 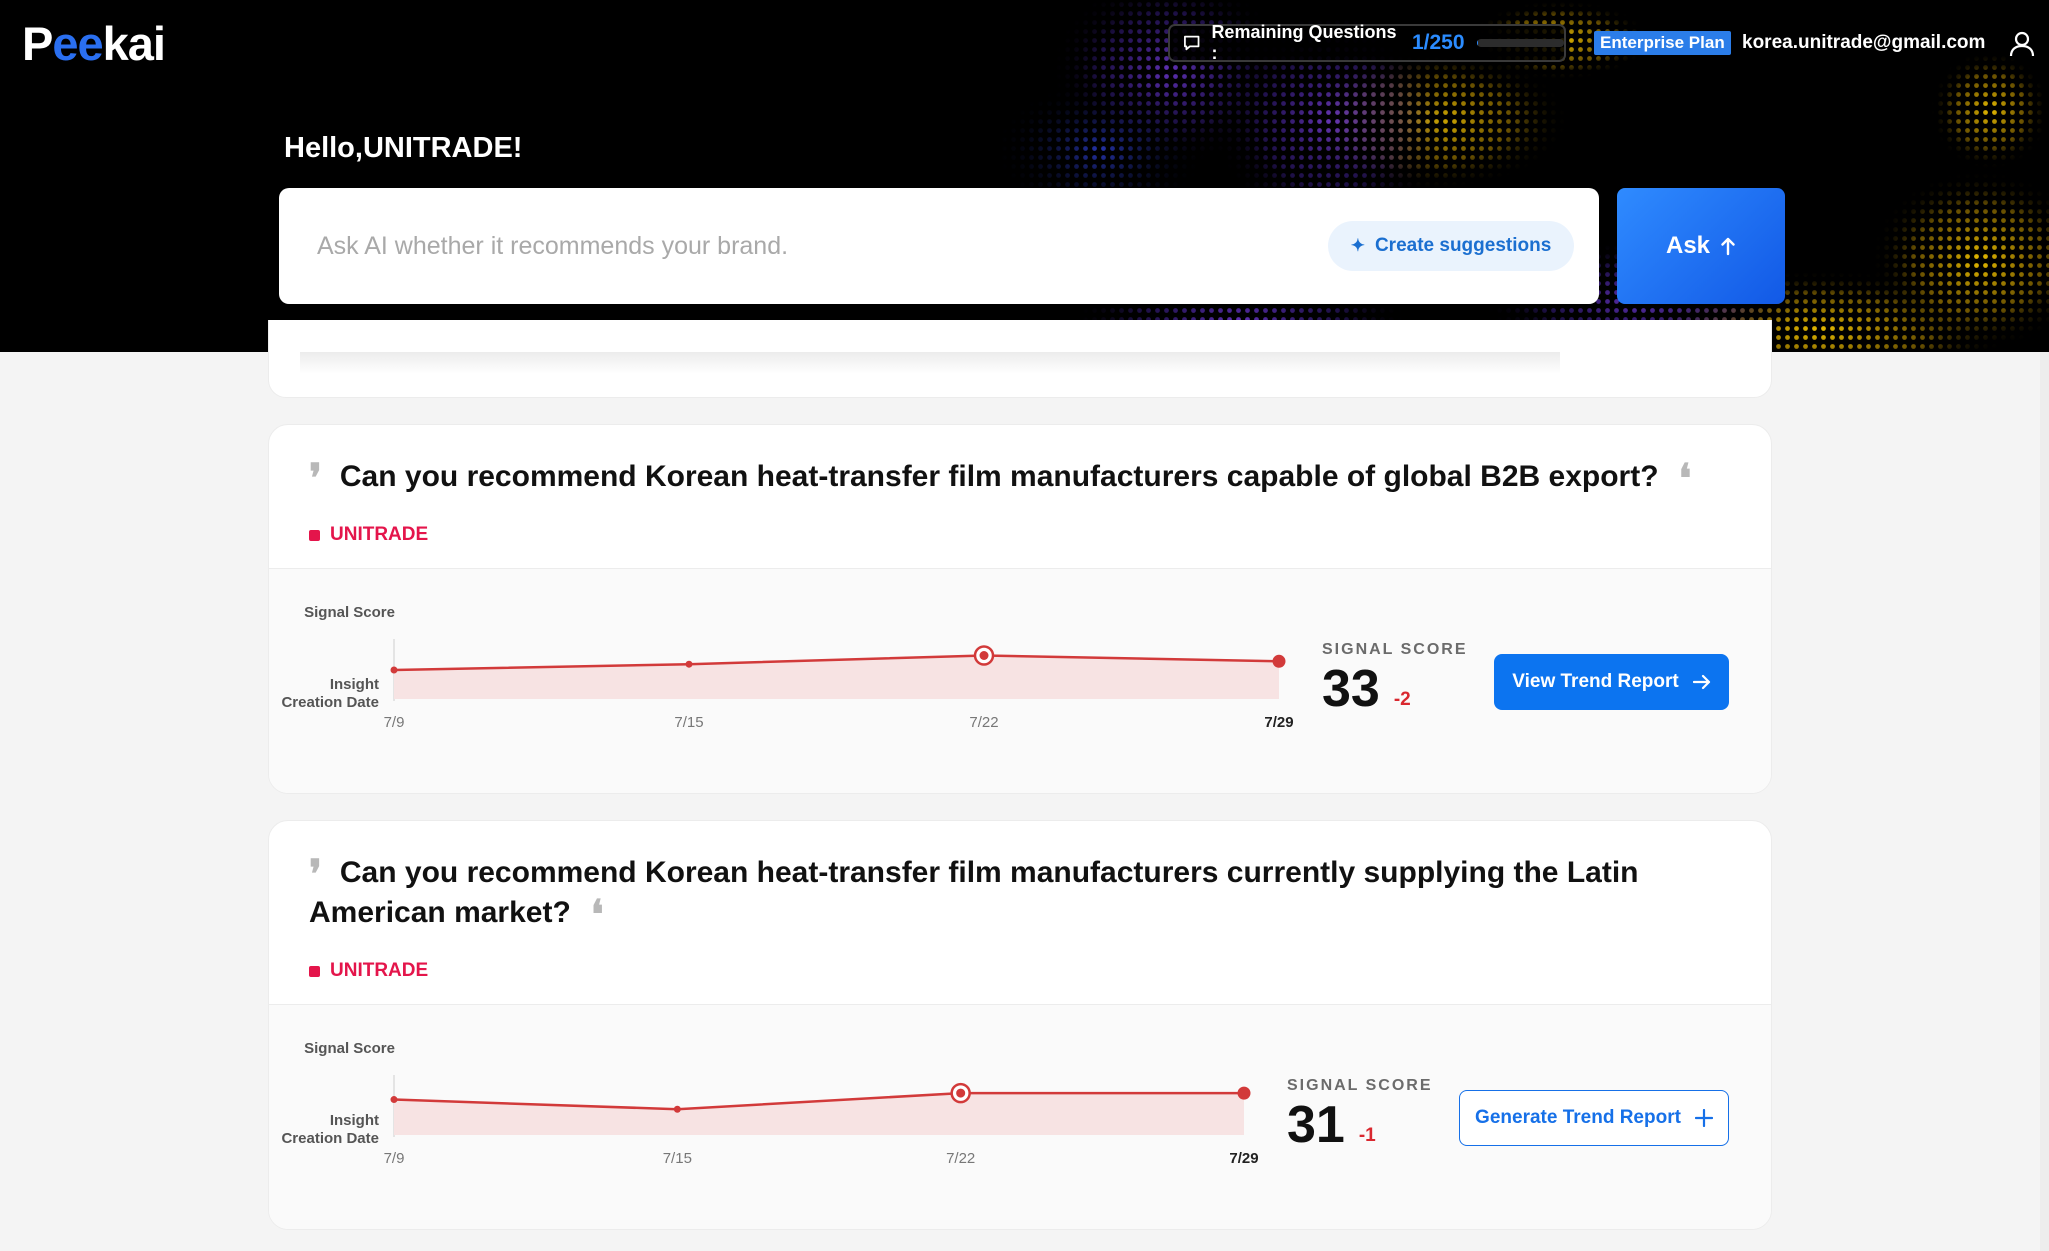 I want to click on view-trend-report-label: View Trend Report, so click(x=1595, y=681).